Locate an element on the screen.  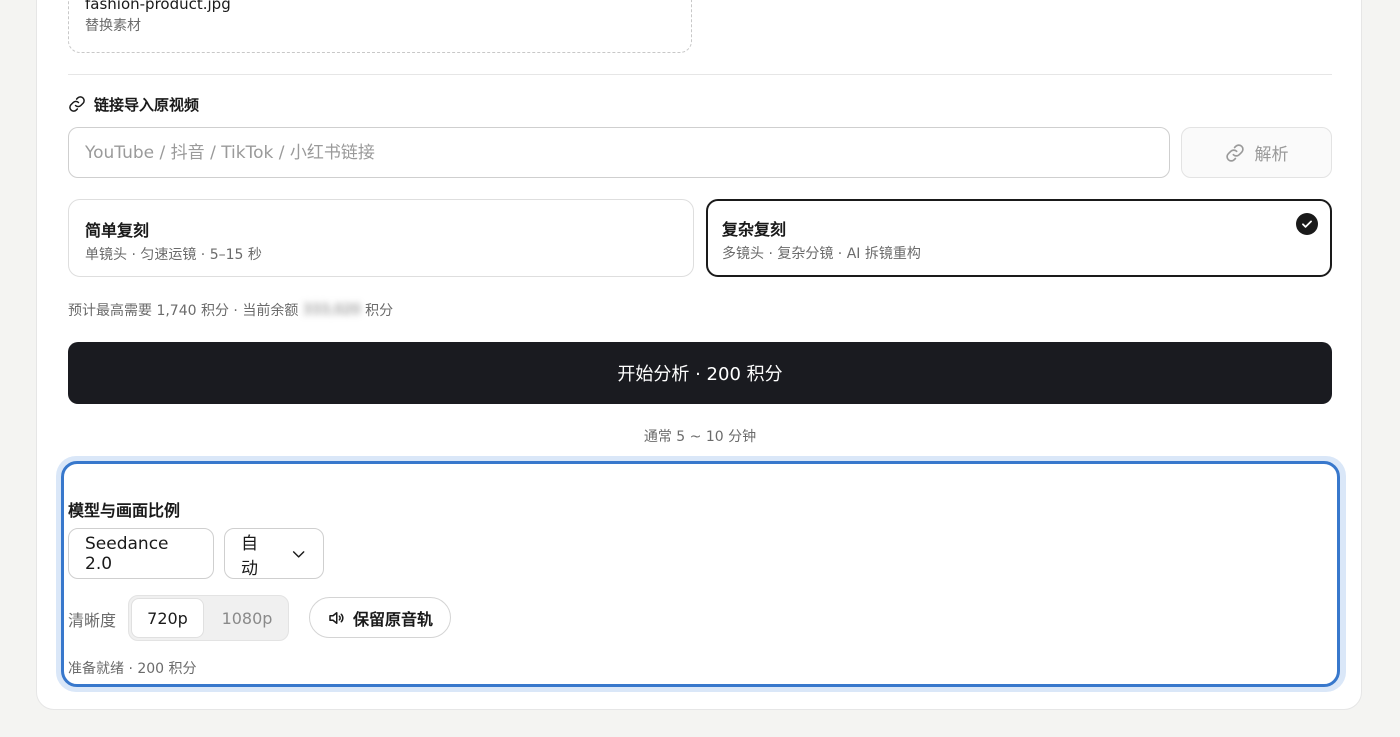
upload-filename: fashion-product.jpg is located at coordinates (158, 6).